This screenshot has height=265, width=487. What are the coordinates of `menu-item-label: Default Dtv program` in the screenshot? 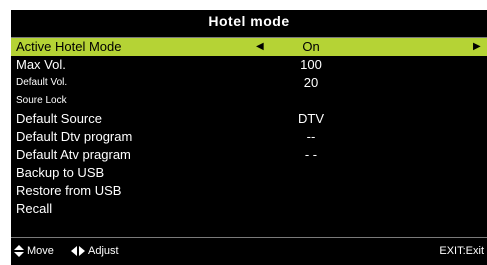 It's located at (74, 136).